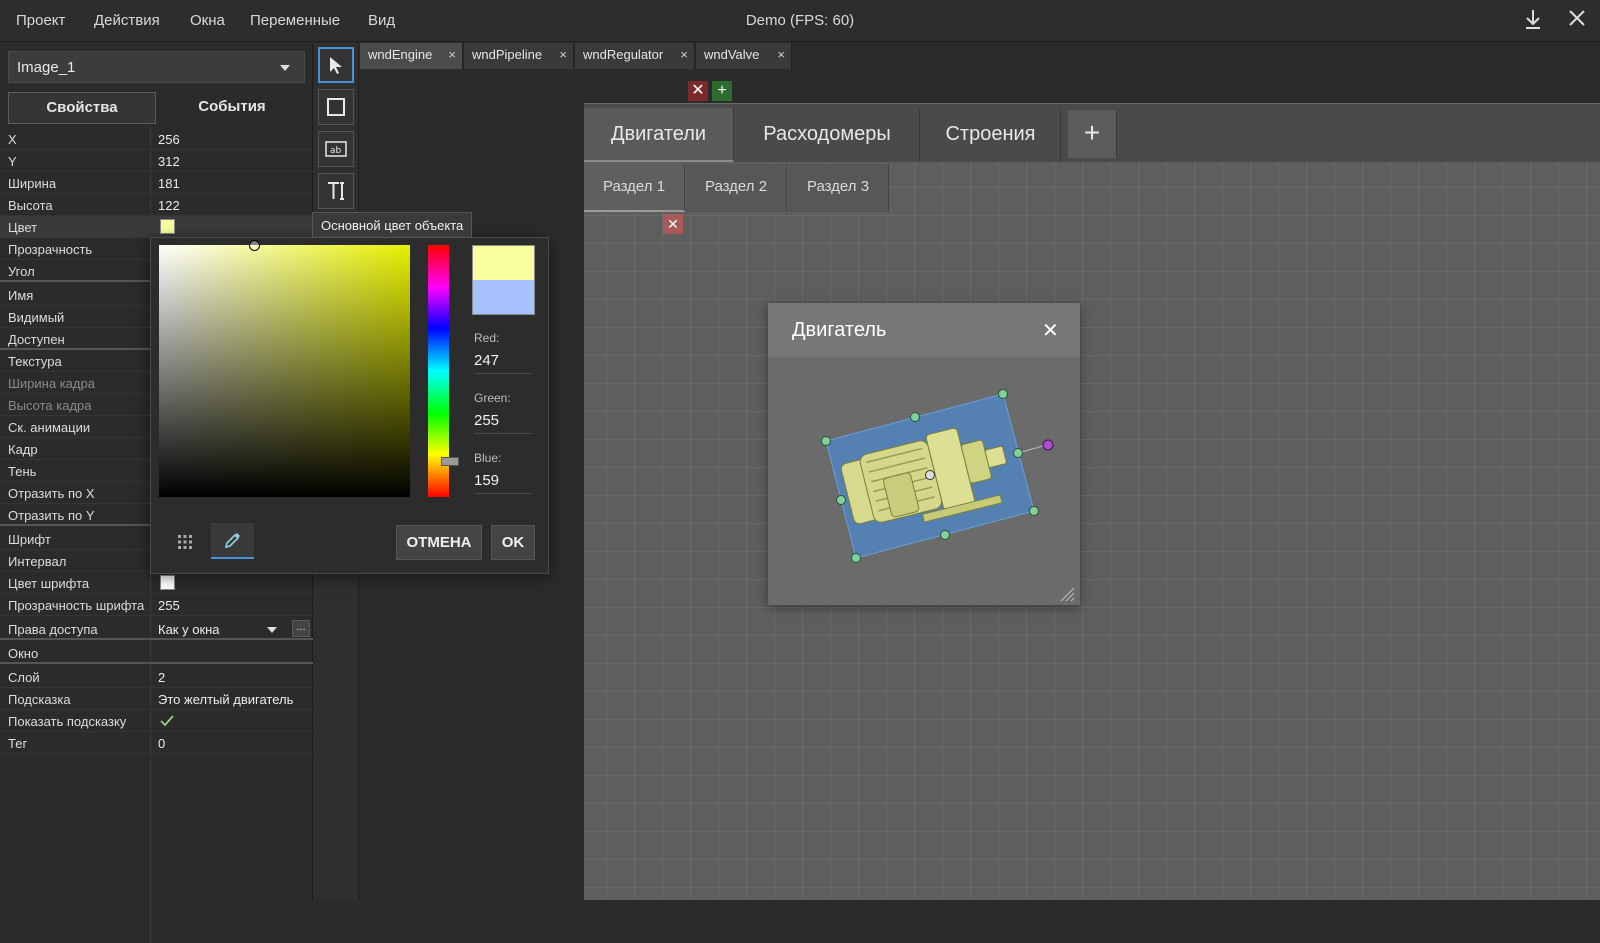 The image size is (1600, 943). Describe the element at coordinates (450, 461) in the screenshot. I see `hue-slider-handle` at that location.